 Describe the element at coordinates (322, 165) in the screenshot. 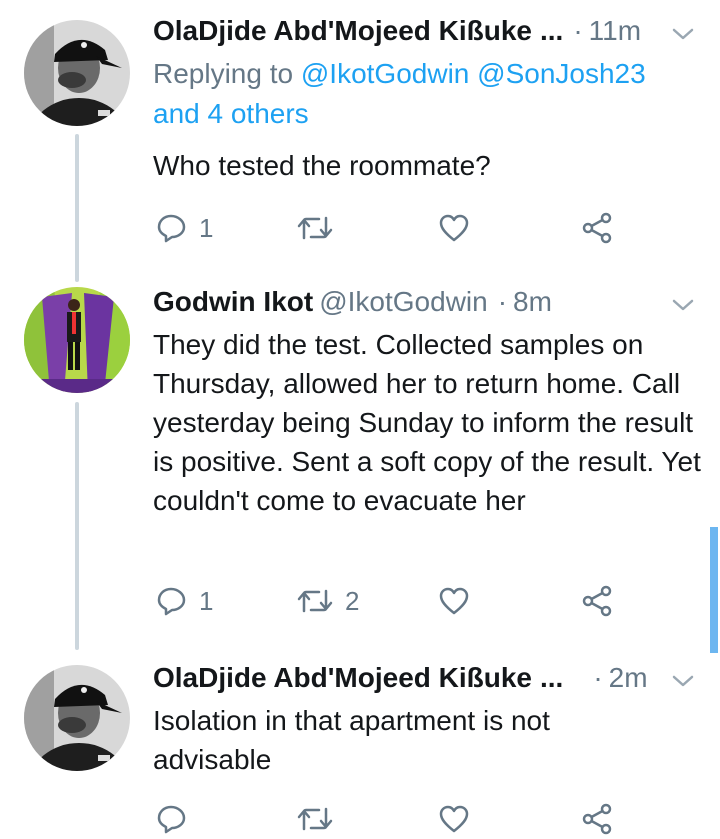

I see `tweet-text: Who tested the roommate?` at that location.